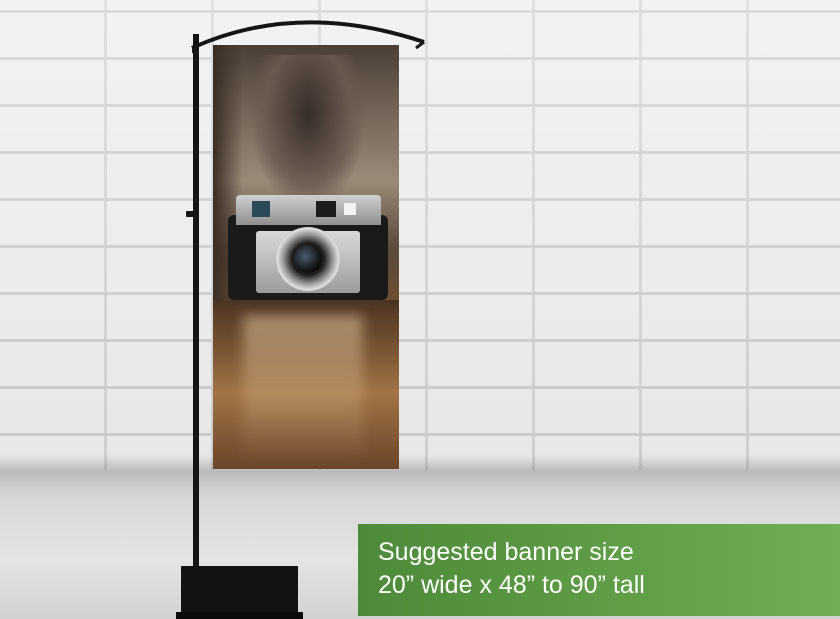 The image size is (840, 619). What do you see at coordinates (308, 130) in the screenshot?
I see `banner-background-blur` at bounding box center [308, 130].